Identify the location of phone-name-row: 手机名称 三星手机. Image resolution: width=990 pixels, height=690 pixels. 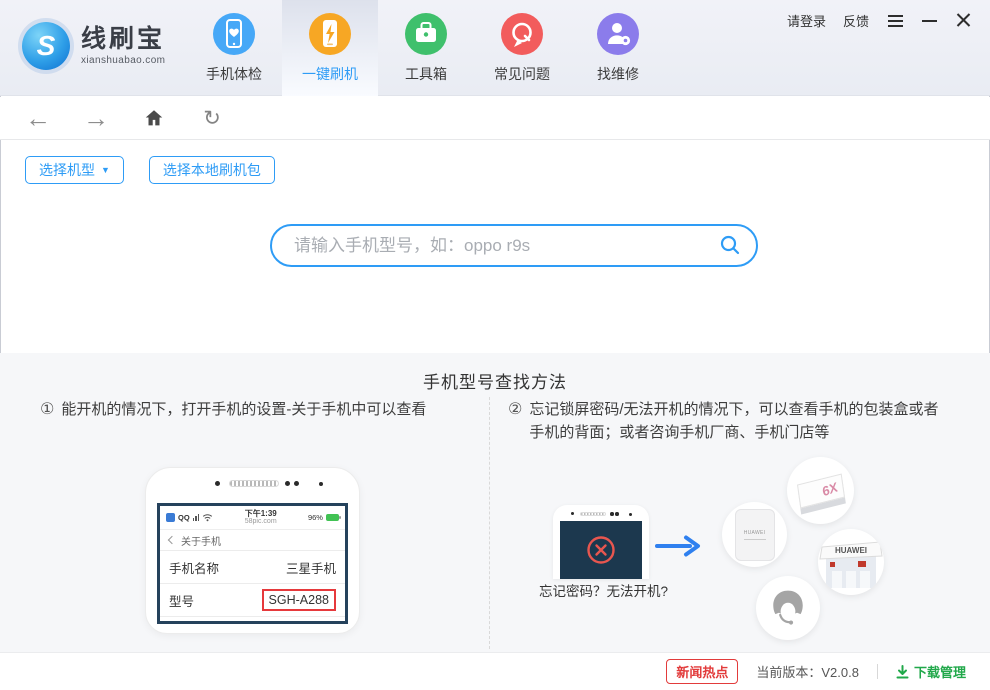
(252, 567).